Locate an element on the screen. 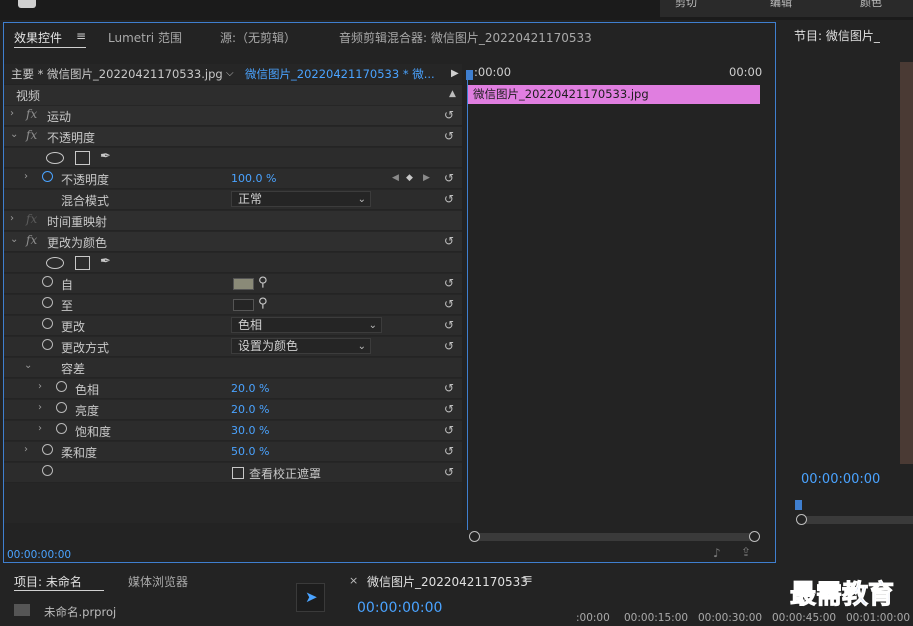 This screenshot has width=913, height=626. chevron-down-icon: ⌵ is located at coordinates (230, 73).